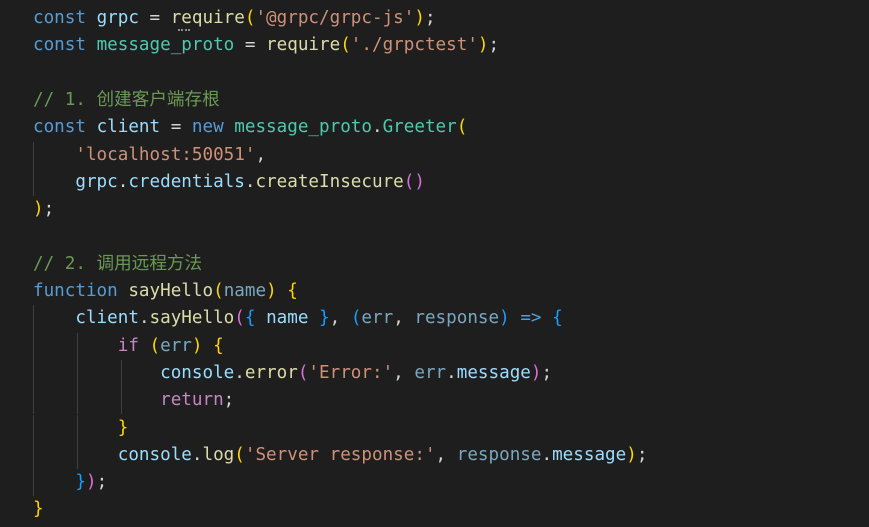 The height and width of the screenshot is (527, 869). I want to click on code-token: const, so click(59, 45).